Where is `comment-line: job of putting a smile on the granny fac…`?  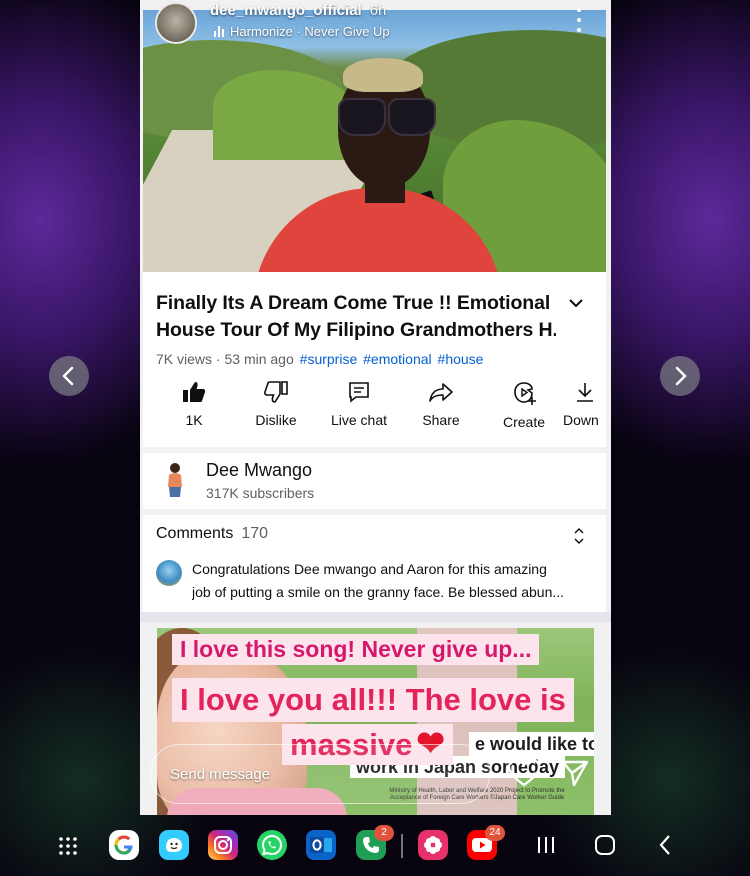 comment-line: job of putting a smile on the granny fac… is located at coordinates (378, 592).